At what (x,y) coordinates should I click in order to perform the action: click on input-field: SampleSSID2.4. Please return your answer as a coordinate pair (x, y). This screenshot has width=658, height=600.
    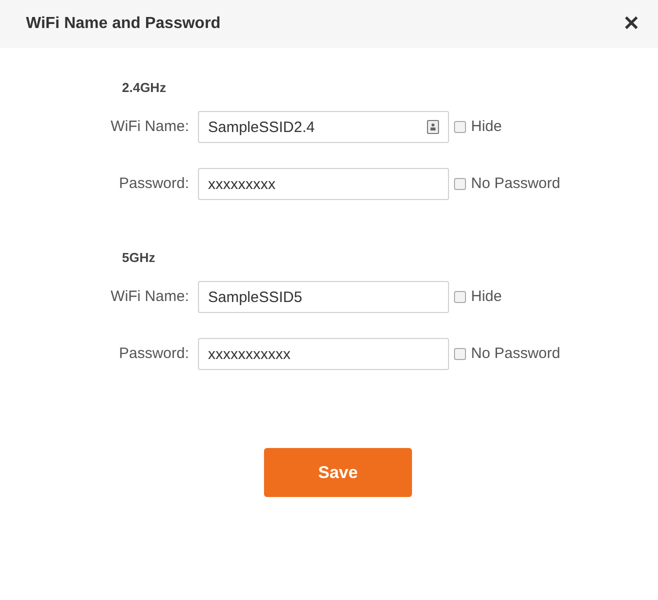
    Looking at the image, I should click on (323, 127).